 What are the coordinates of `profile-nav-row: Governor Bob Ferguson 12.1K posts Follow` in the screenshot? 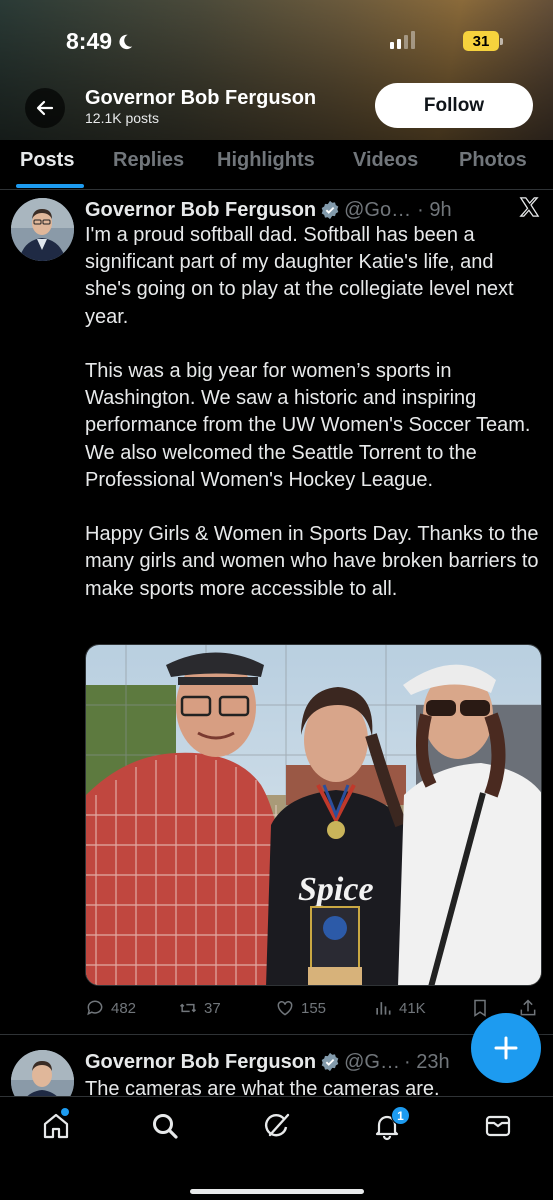 It's located at (276, 107).